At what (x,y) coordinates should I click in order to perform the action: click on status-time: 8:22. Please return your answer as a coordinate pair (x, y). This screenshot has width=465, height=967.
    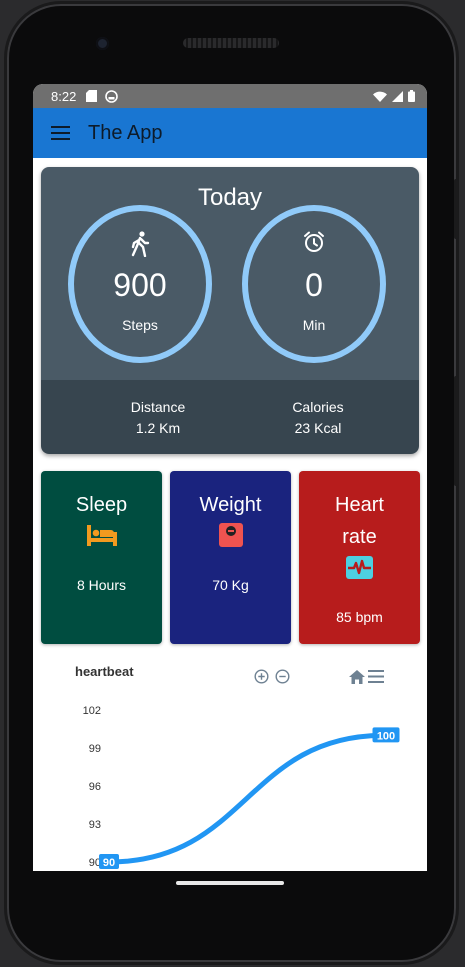
    Looking at the image, I should click on (64, 96).